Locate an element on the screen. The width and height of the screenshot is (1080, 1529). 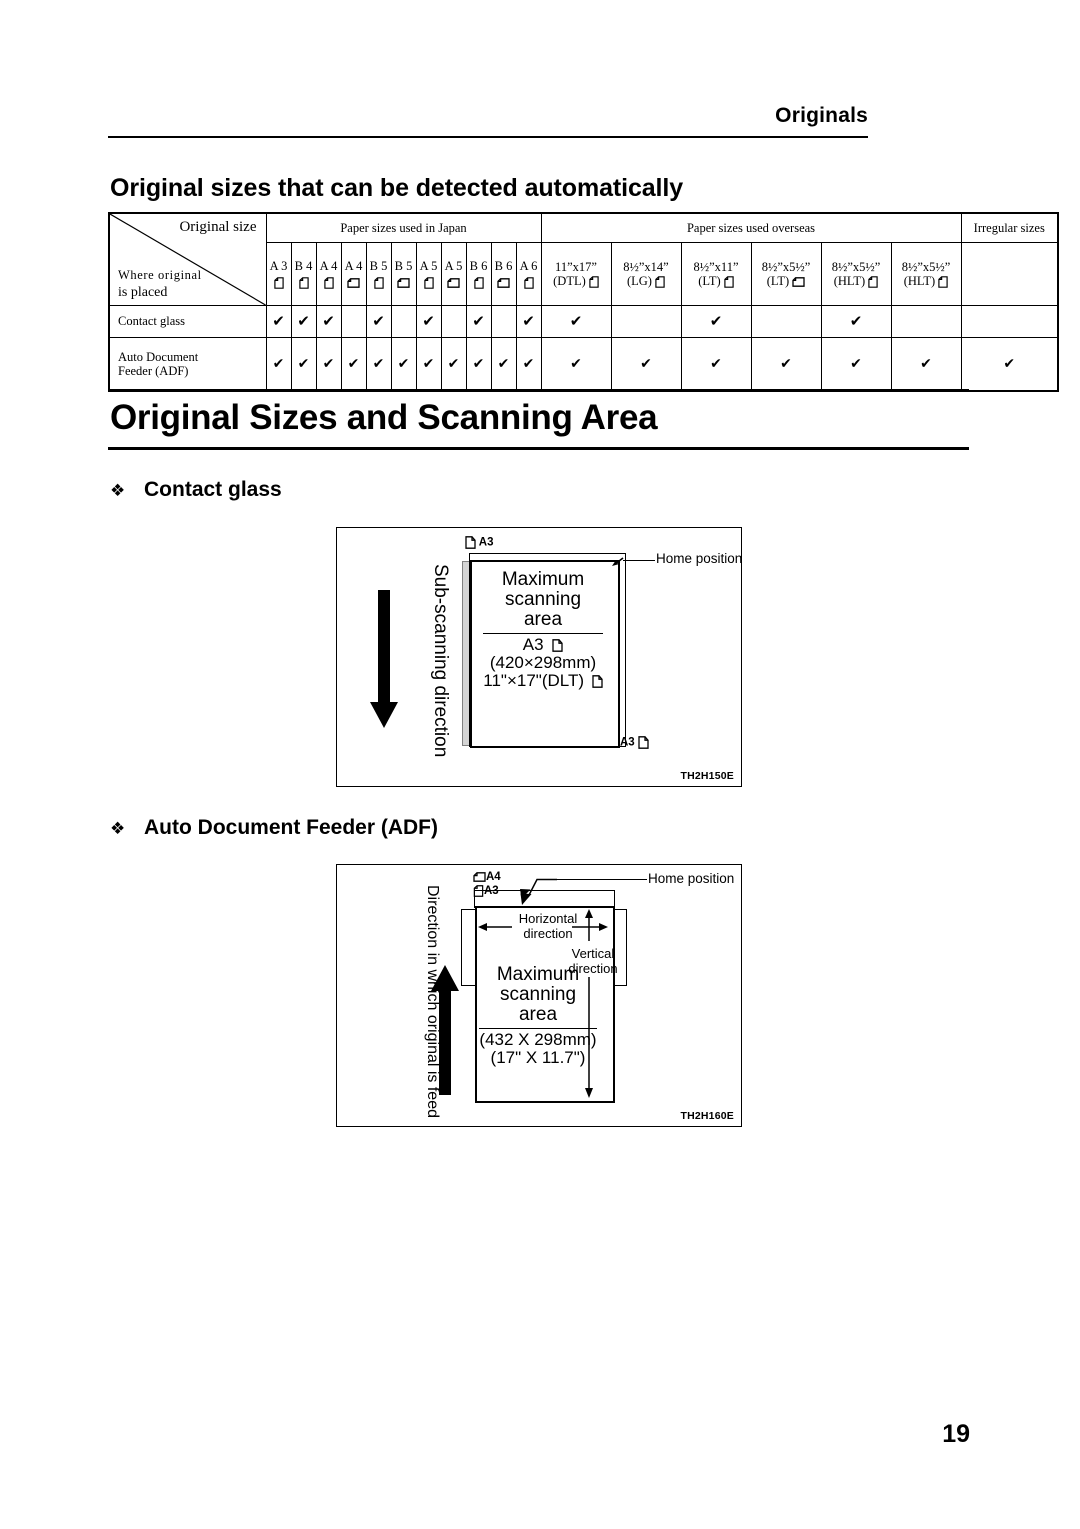
size-column-sublabel: (DTL) is located at coordinates (576, 281).